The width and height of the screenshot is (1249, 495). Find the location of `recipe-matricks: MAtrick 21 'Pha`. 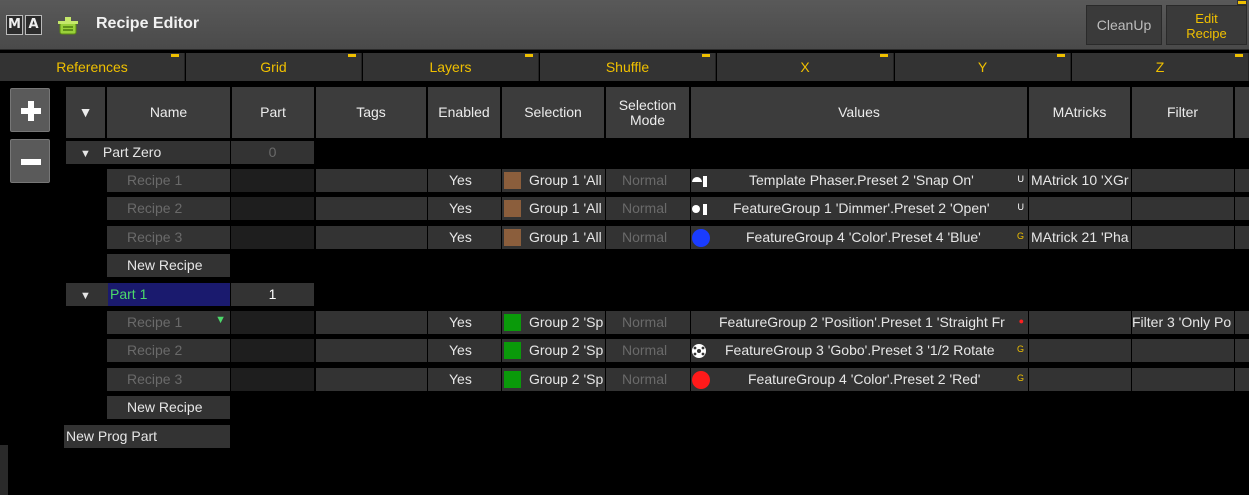

recipe-matricks: MAtrick 21 'Pha is located at coordinates (1080, 237).